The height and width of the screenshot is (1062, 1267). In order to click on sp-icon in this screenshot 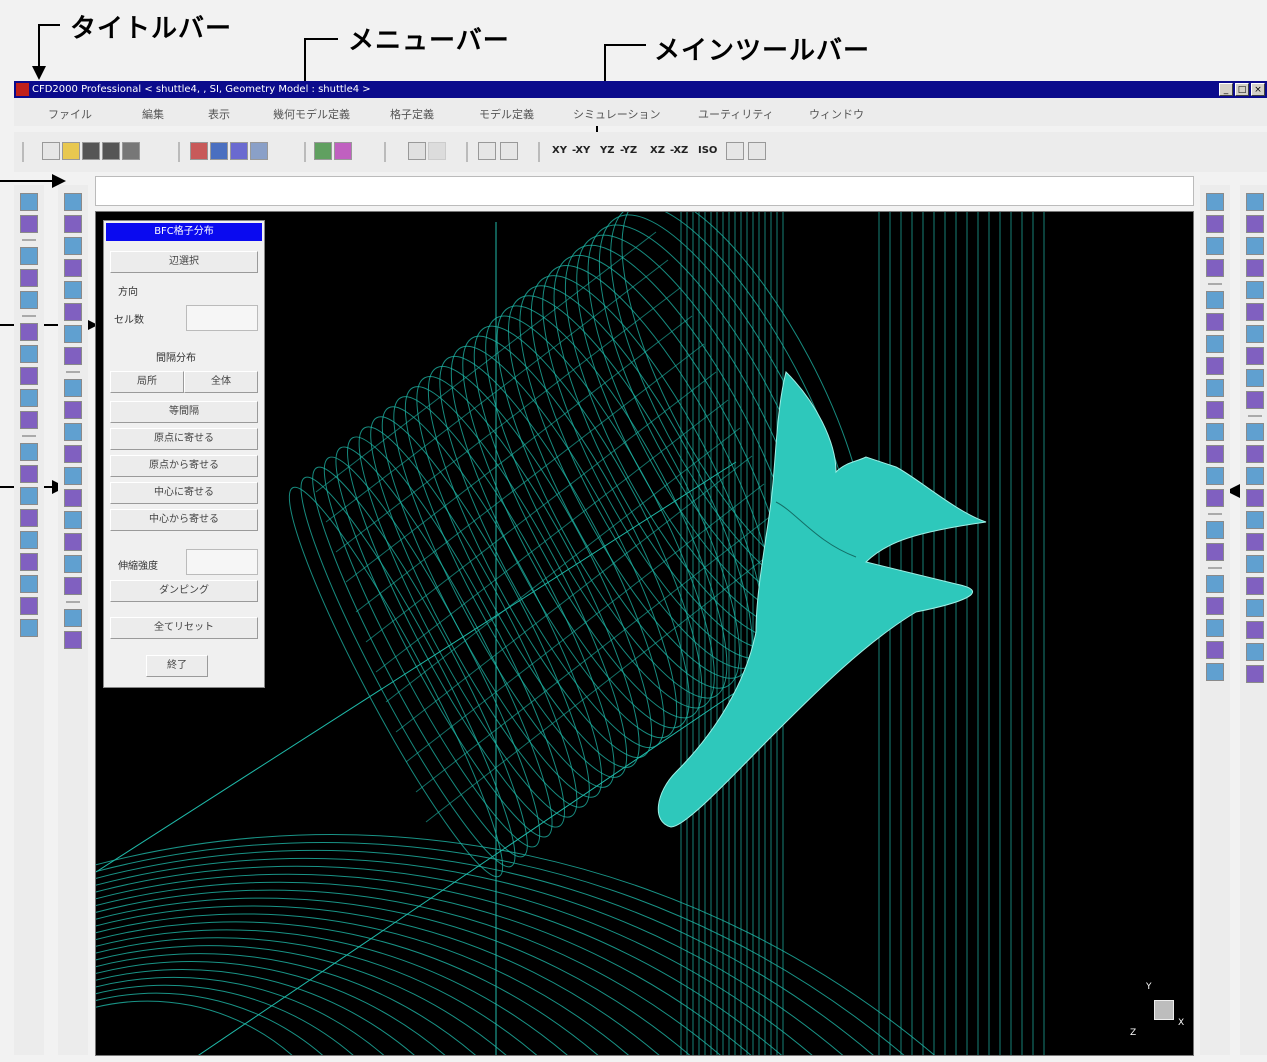, I will do `click(1255, 674)`.